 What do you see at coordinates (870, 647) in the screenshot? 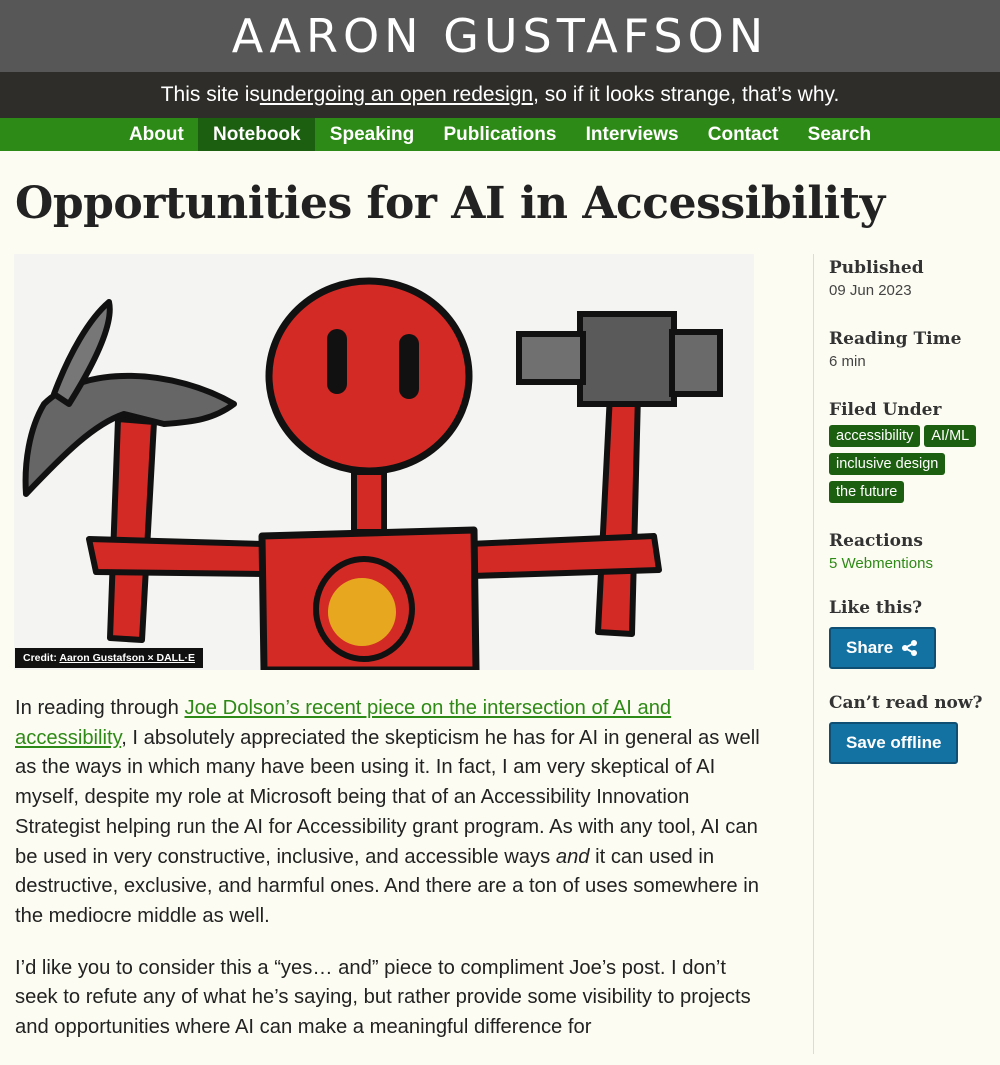
I see `share-button-label: Share` at bounding box center [870, 647].